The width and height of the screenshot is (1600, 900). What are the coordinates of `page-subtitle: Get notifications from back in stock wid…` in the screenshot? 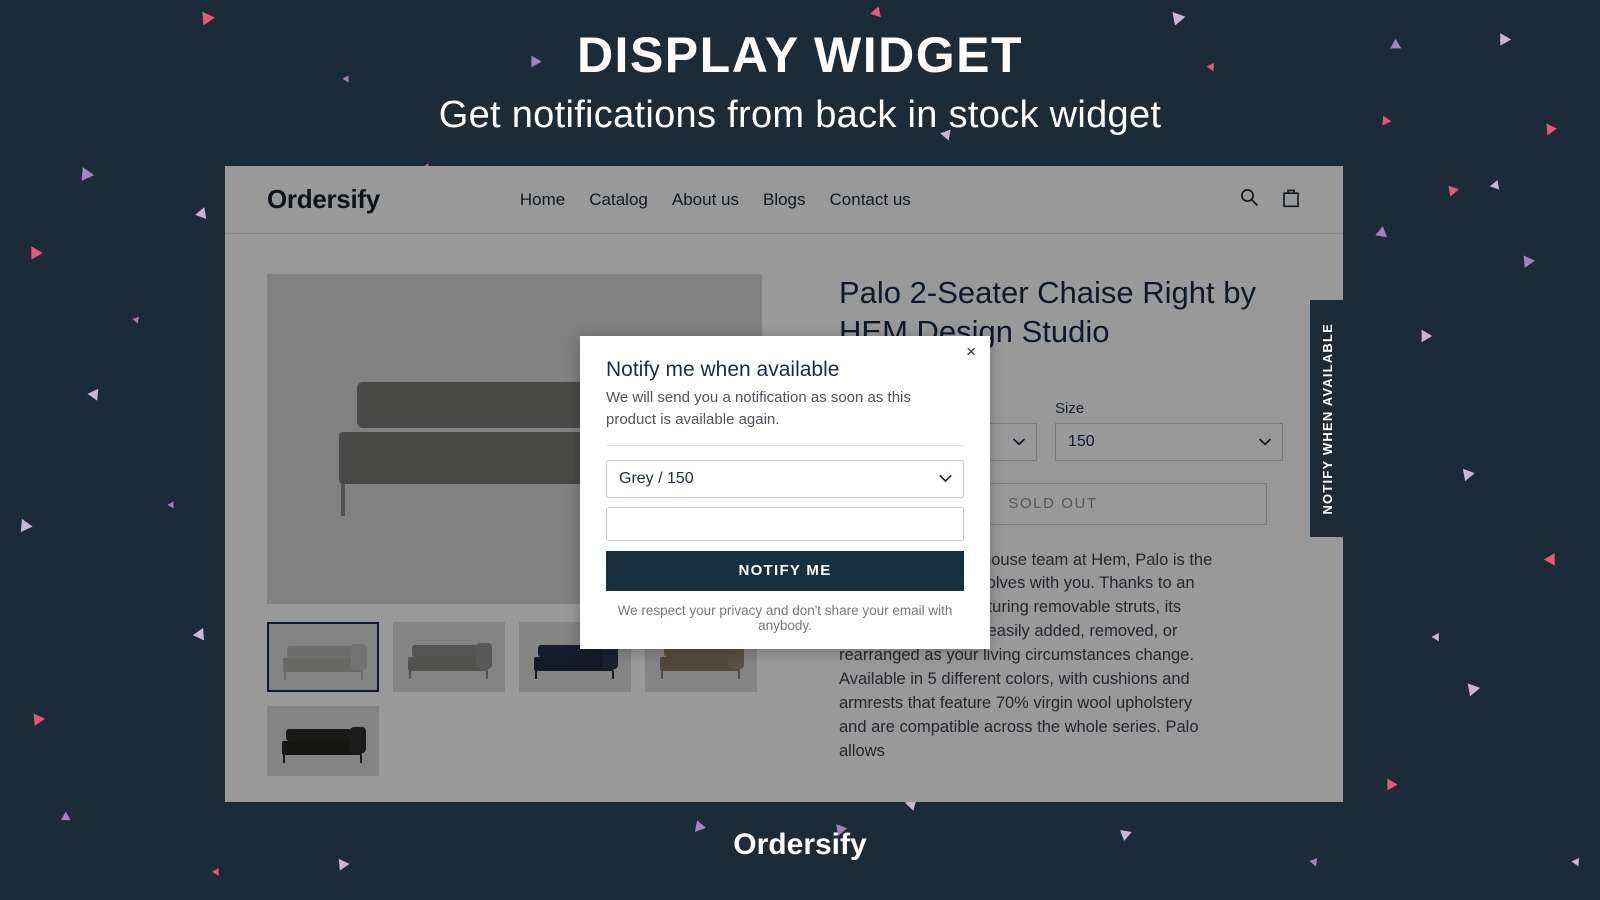 It's located at (800, 115).